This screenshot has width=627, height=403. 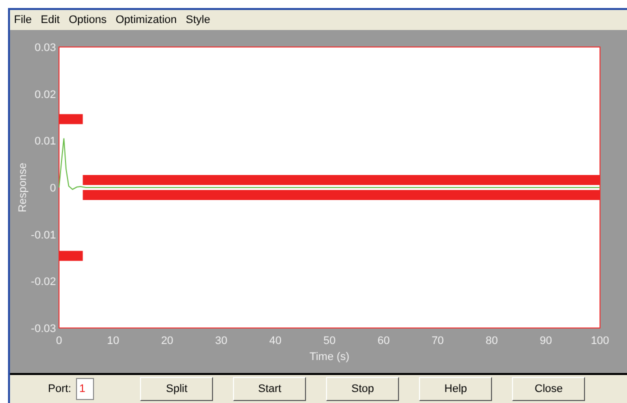 I want to click on y-tick-label: 0.01, so click(x=45, y=142).